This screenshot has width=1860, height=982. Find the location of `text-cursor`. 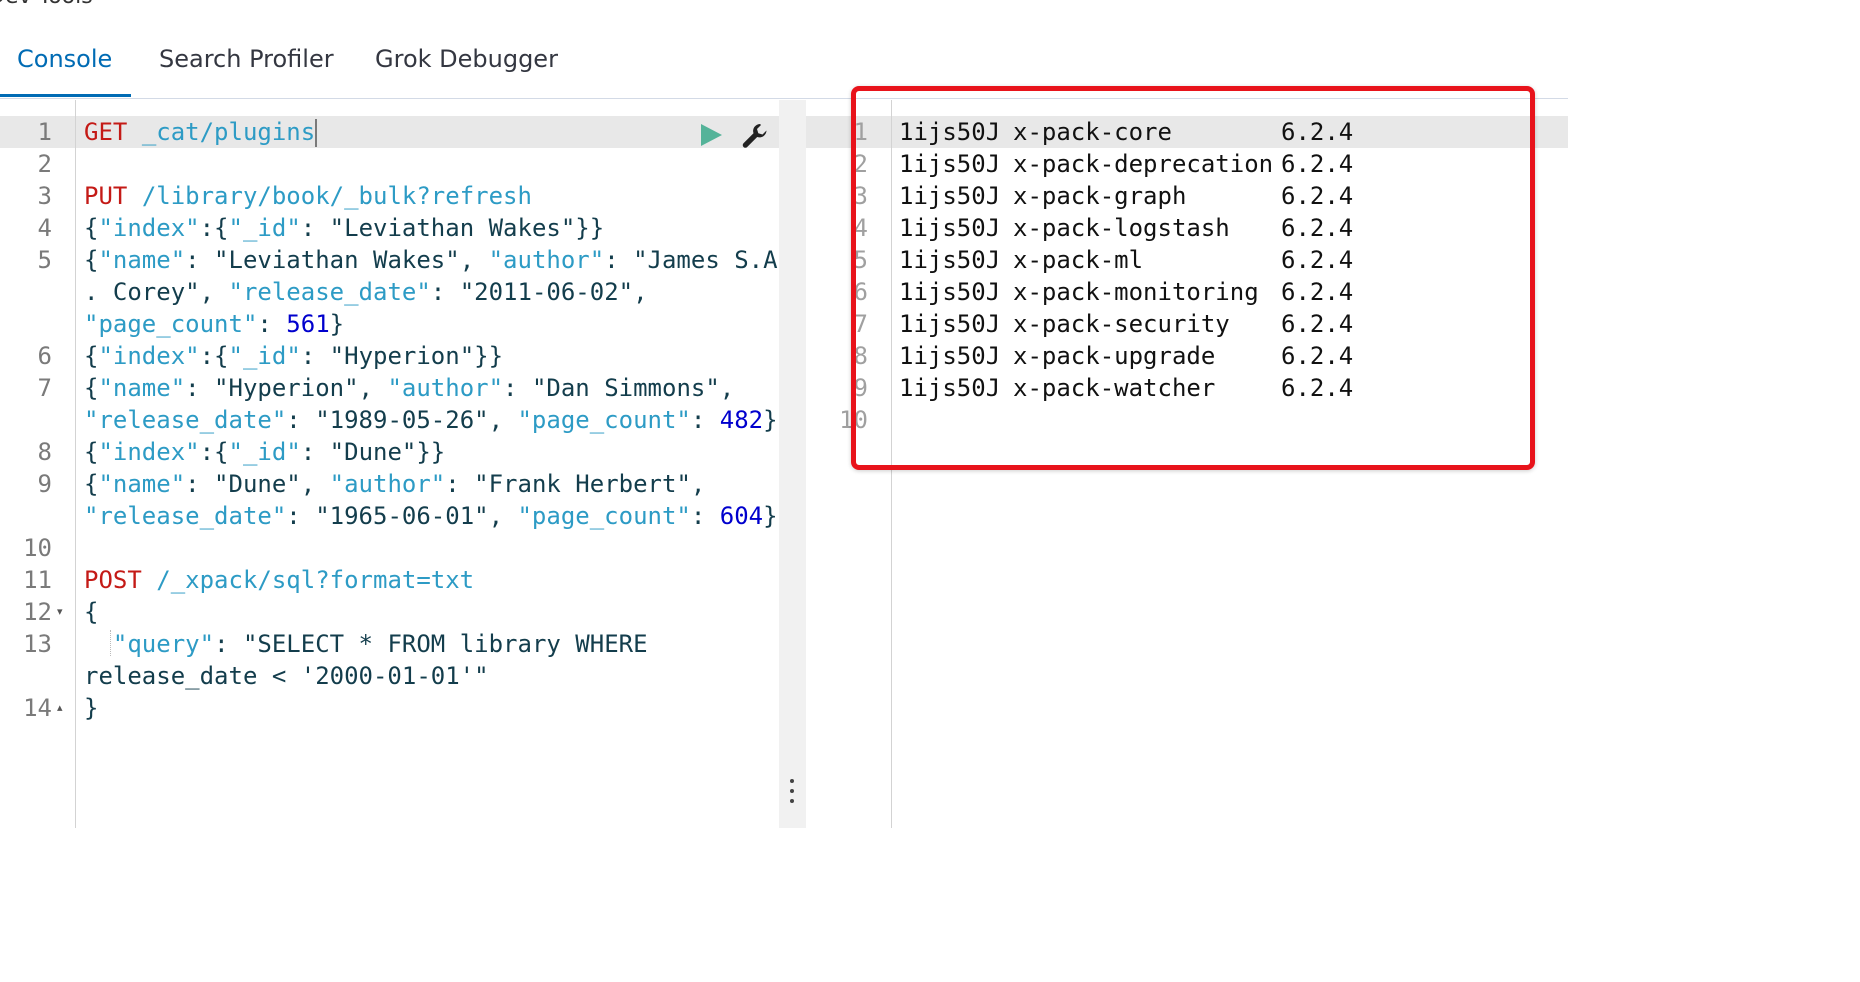

text-cursor is located at coordinates (316, 133).